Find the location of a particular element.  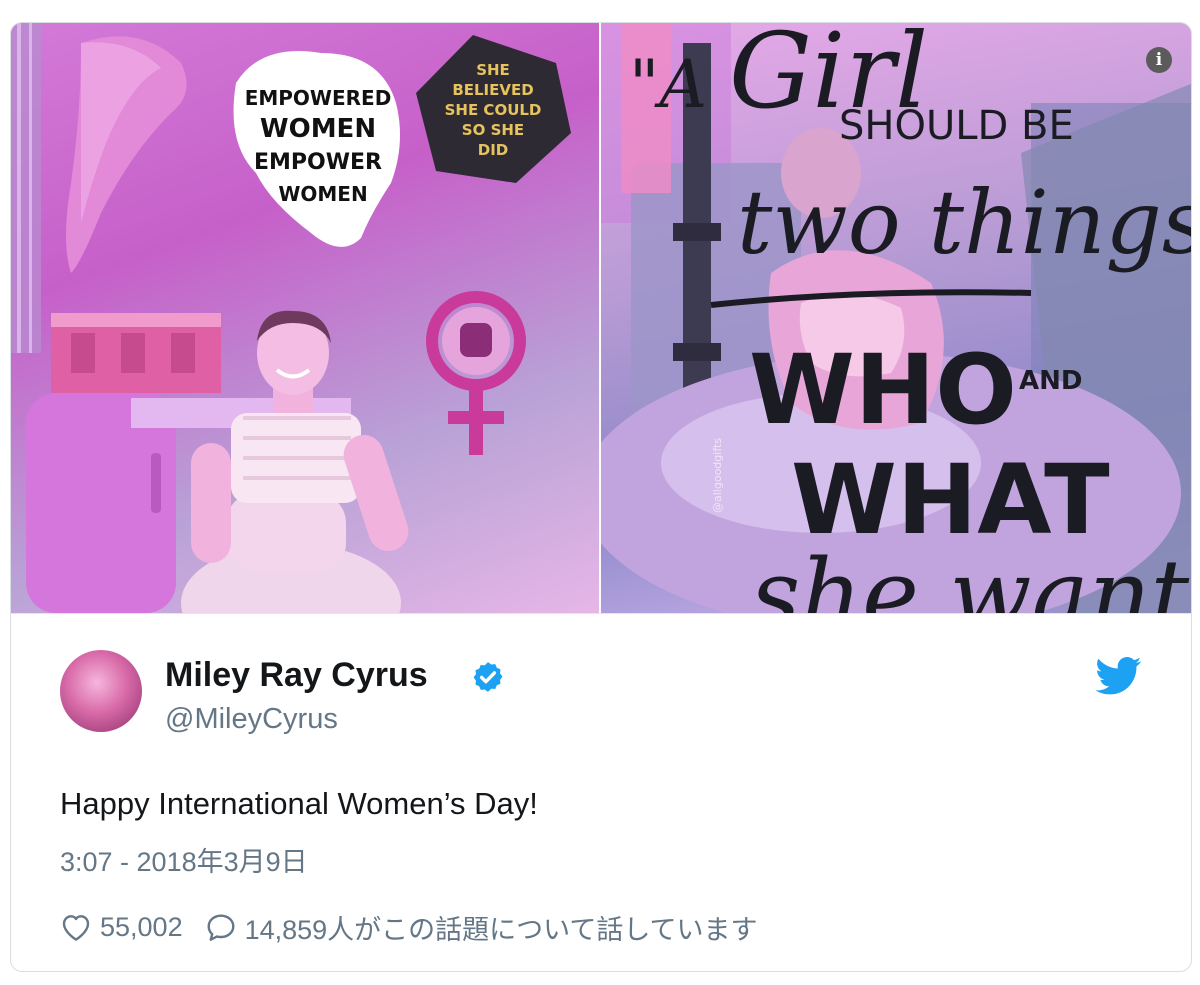

sticker-empowered-line4: WOMEN is located at coordinates (322, 194).